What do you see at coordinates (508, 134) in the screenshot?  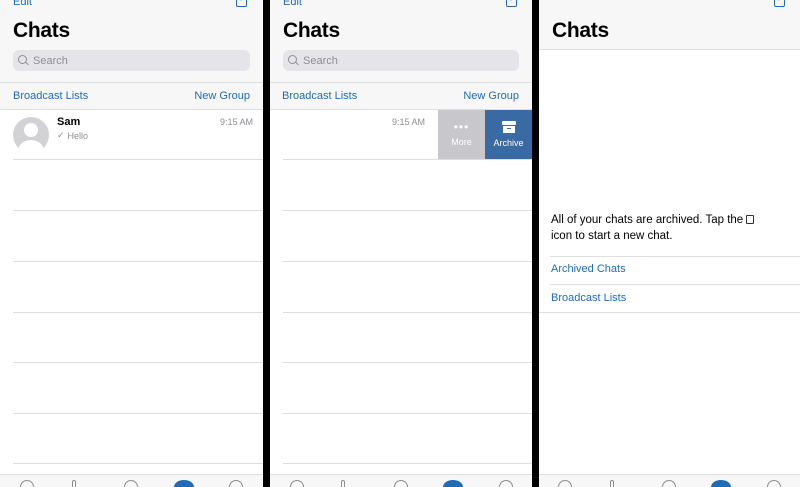 I see `archive-button: Archive` at bounding box center [508, 134].